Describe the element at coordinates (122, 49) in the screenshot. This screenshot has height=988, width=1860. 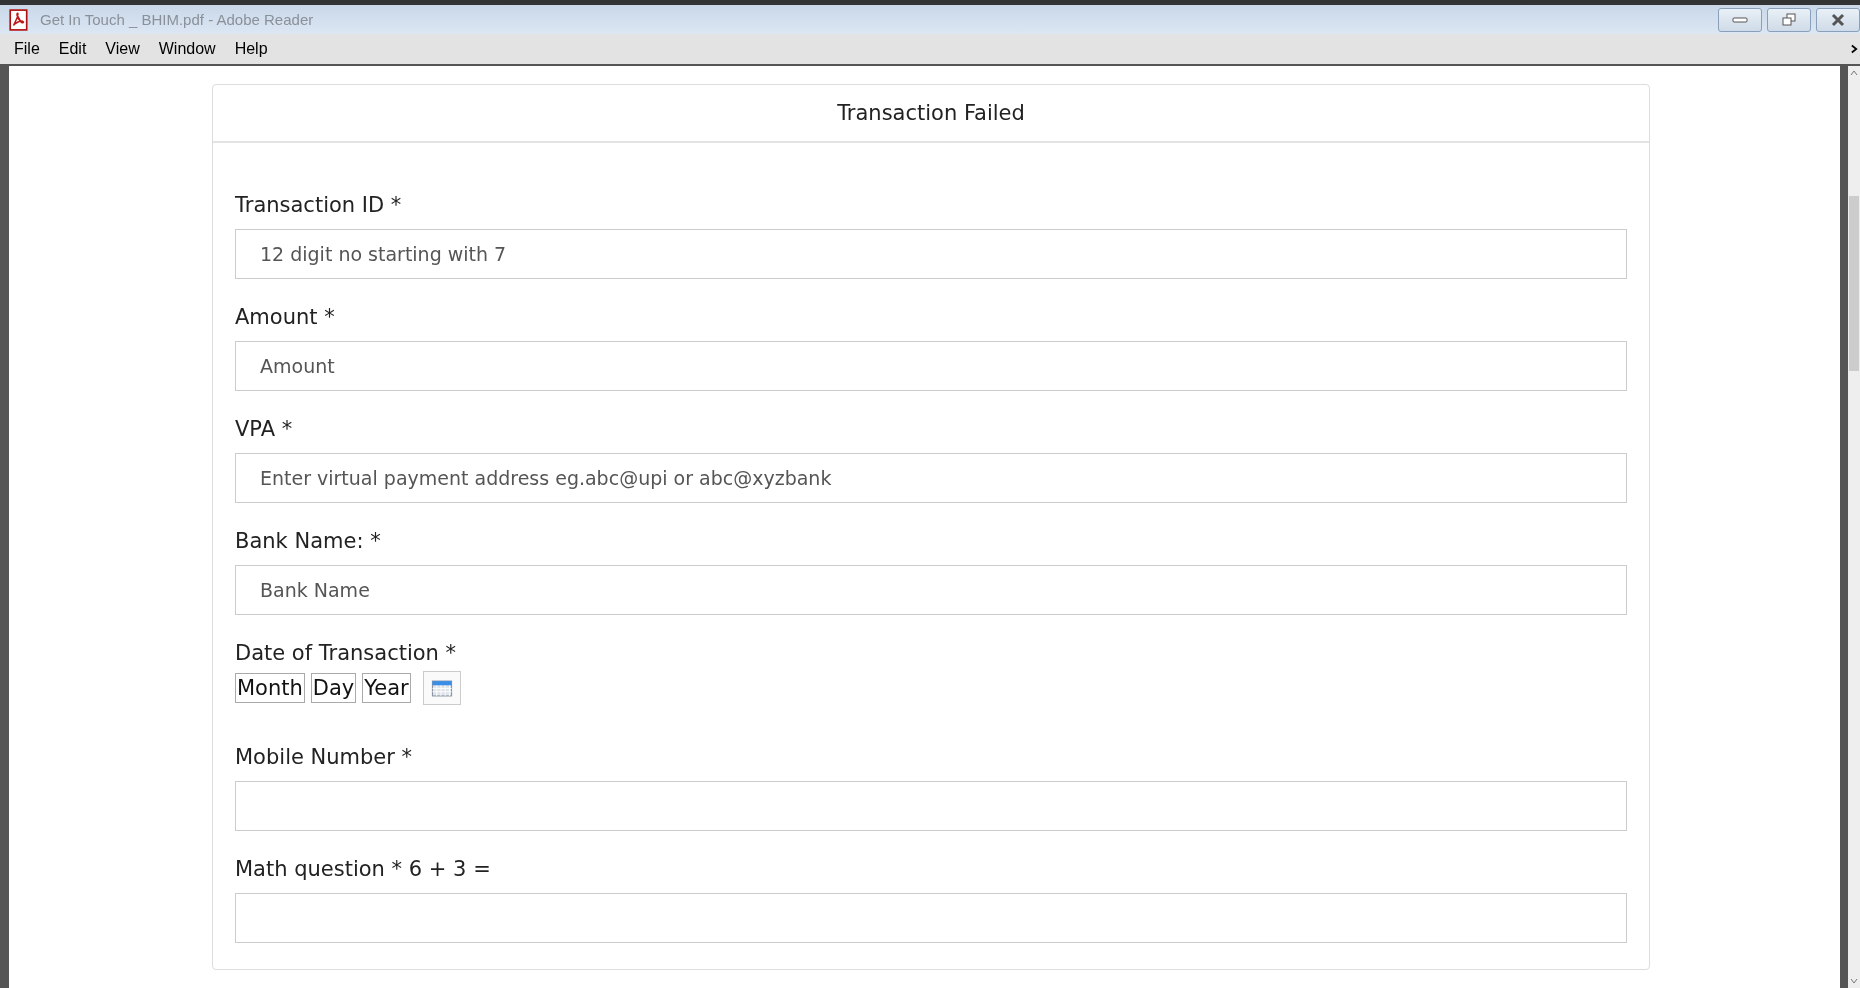
I see `menu-item: View` at that location.